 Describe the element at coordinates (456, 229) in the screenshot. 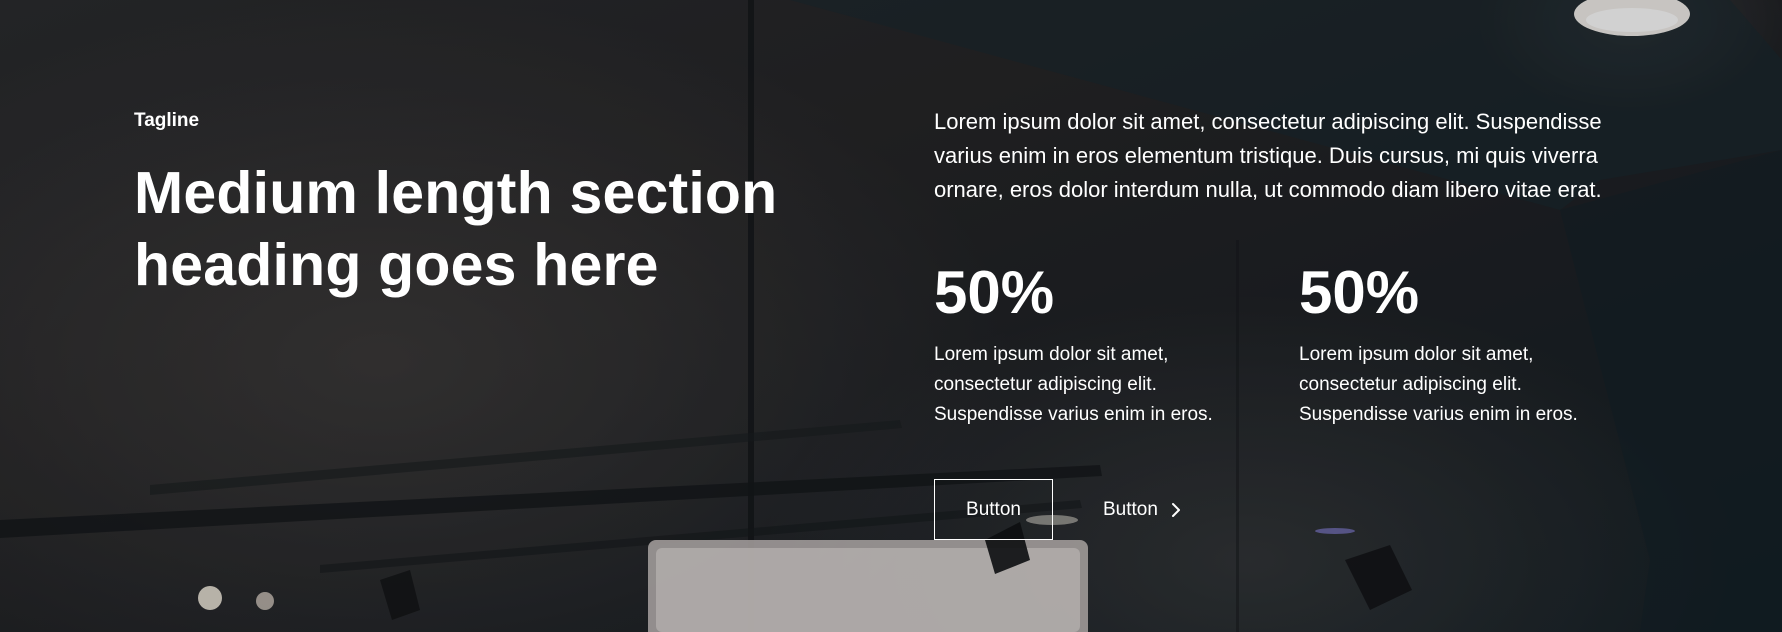

I see `section-heading: Medium length section heading goes here` at that location.